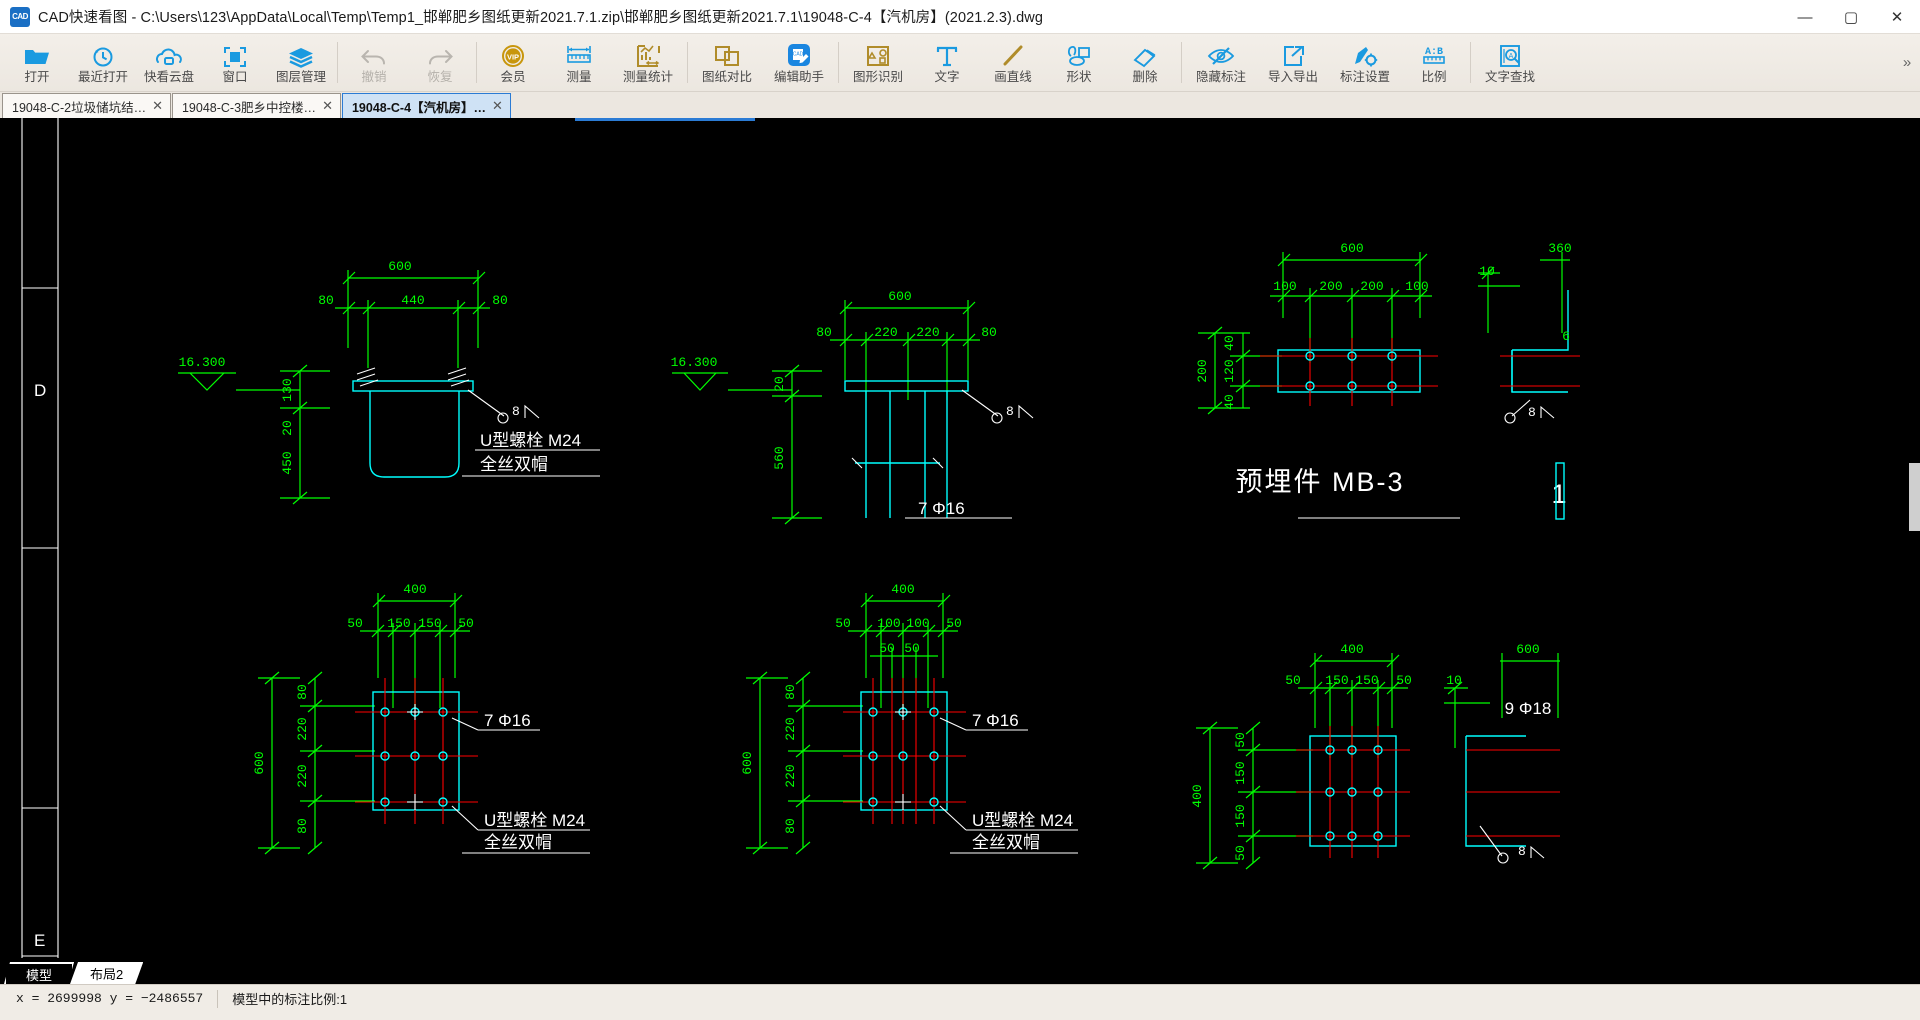 Image resolution: width=1920 pixels, height=1020 pixels. Describe the element at coordinates (1559, 494) in the screenshot. I see `svg-text: 1` at that location.